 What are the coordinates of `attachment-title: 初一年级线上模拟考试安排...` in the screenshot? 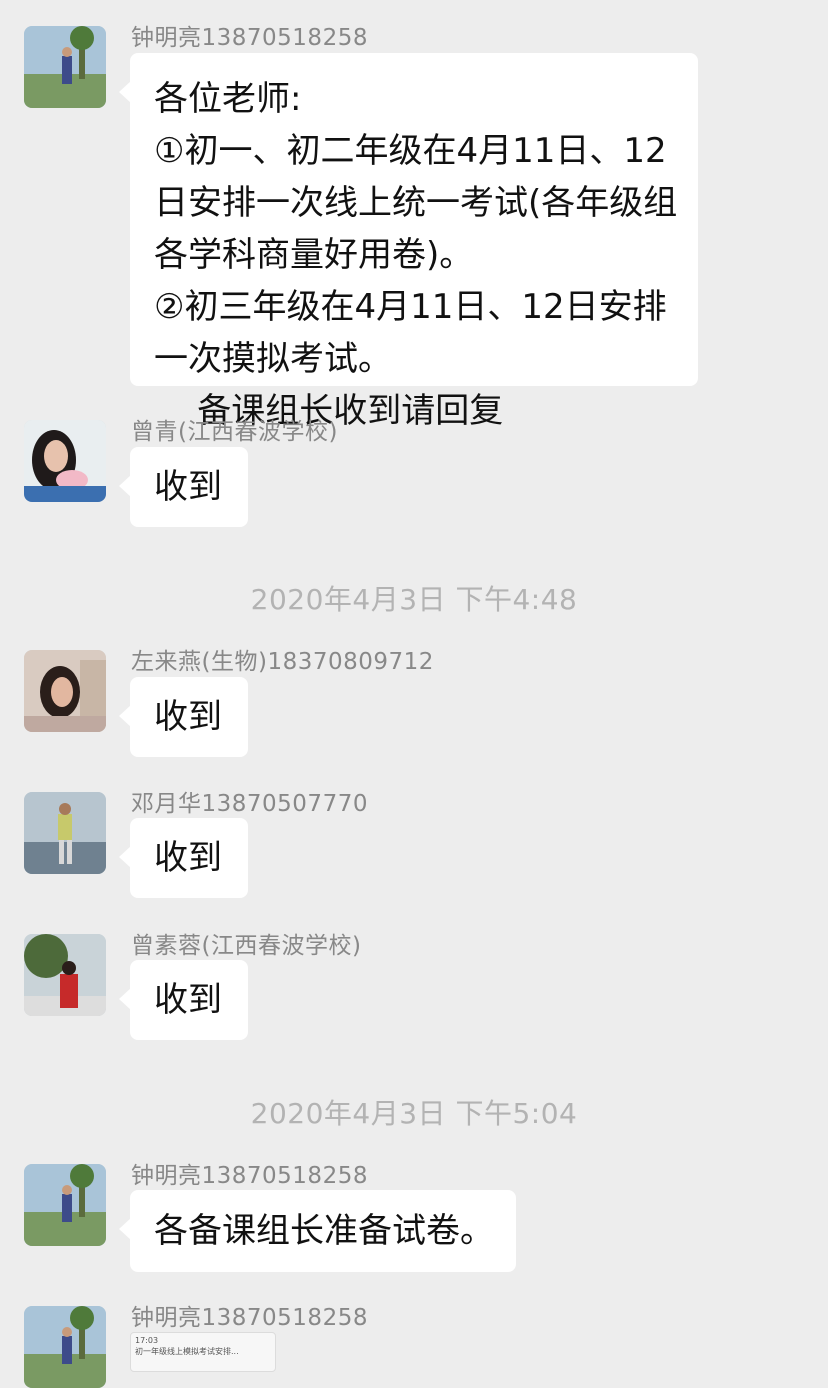 It's located at (187, 1351).